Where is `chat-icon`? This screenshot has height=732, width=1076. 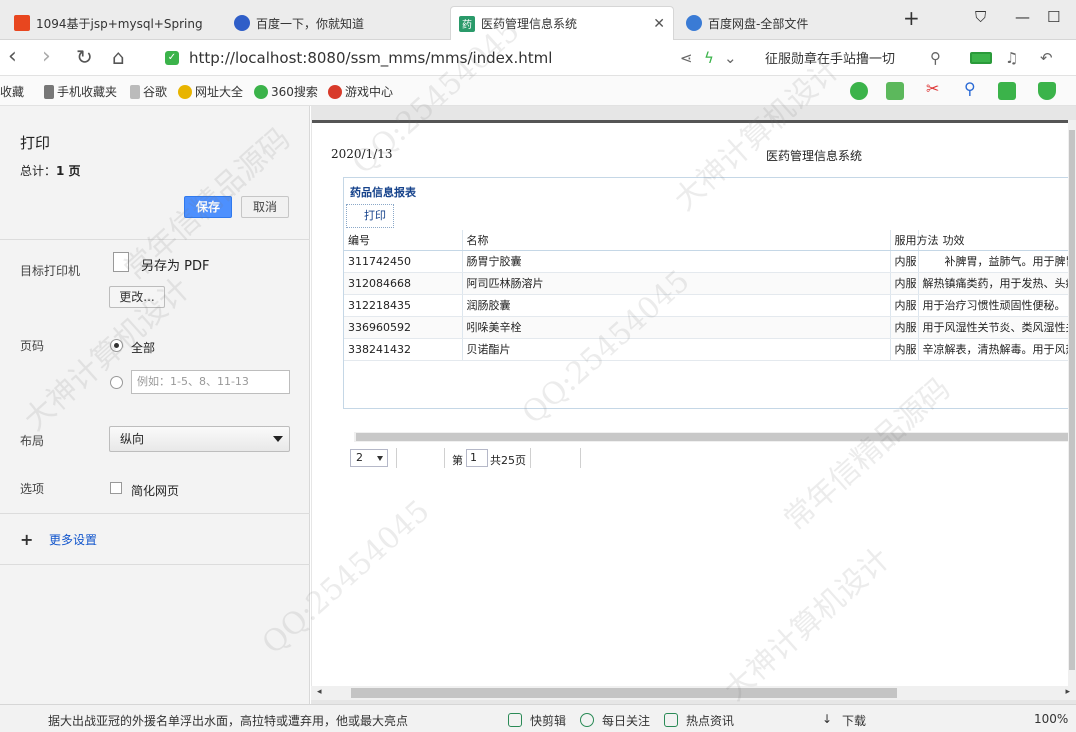
chat-icon is located at coordinates (859, 91).